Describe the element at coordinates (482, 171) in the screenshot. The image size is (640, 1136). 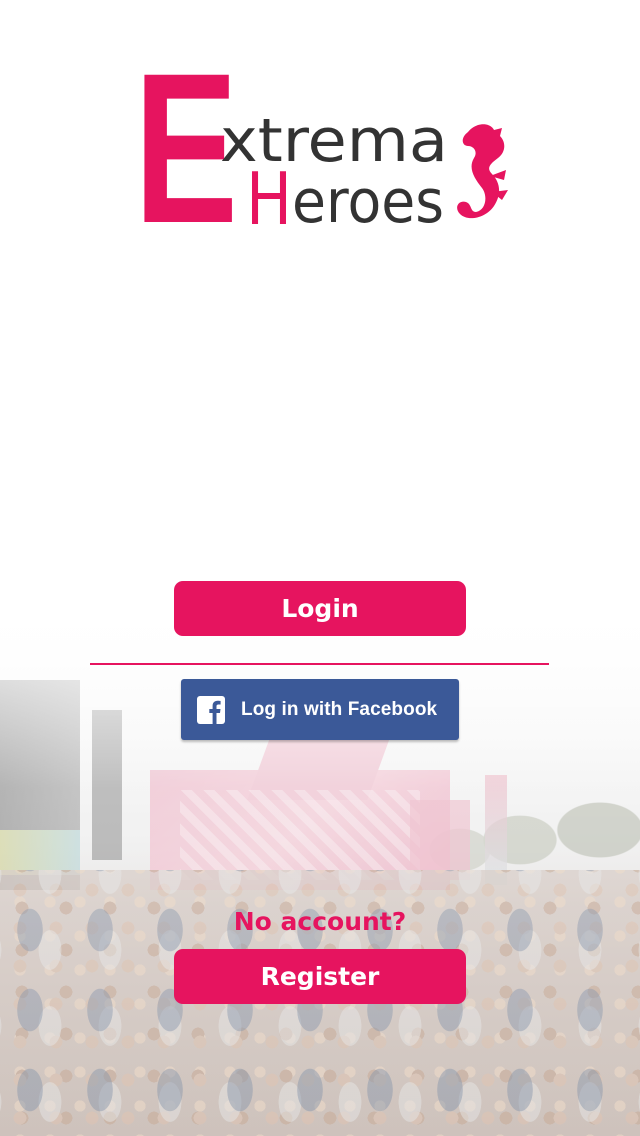
I see `seahorse-icon` at that location.